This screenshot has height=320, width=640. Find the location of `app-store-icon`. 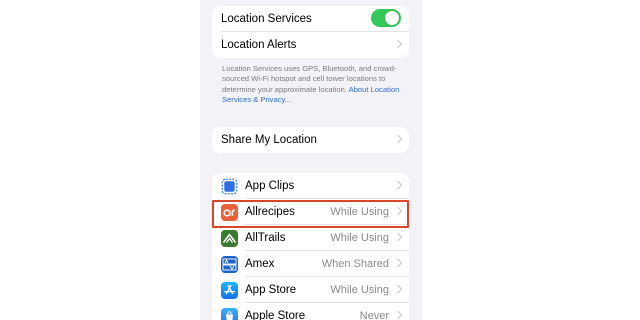

app-store-icon is located at coordinates (229, 290).